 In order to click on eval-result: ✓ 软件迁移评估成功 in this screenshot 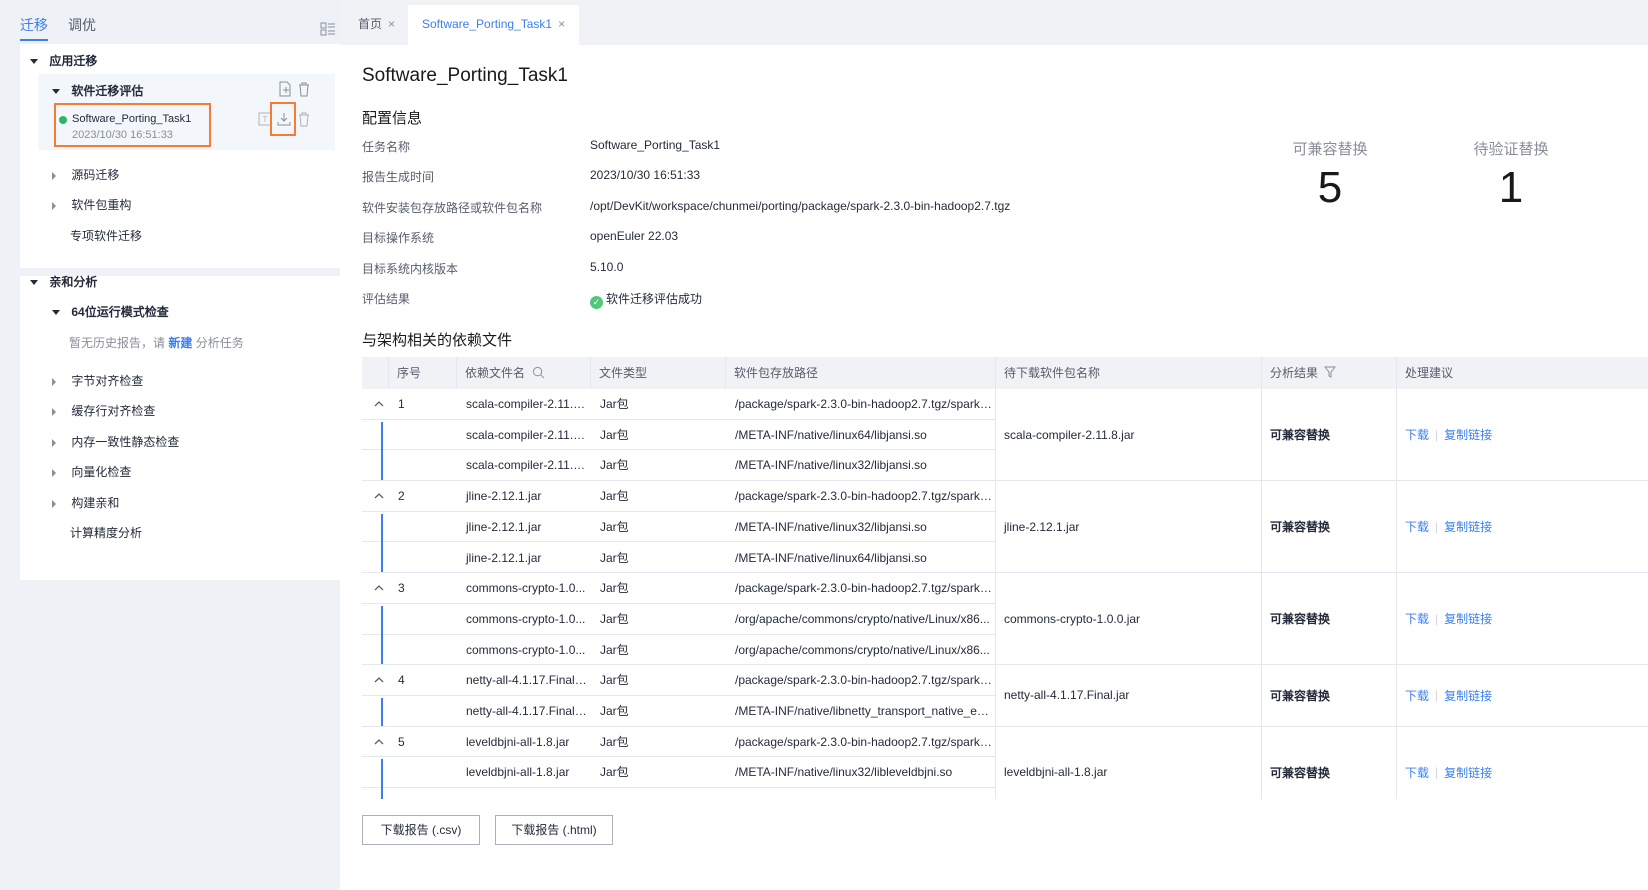, I will do `click(646, 299)`.